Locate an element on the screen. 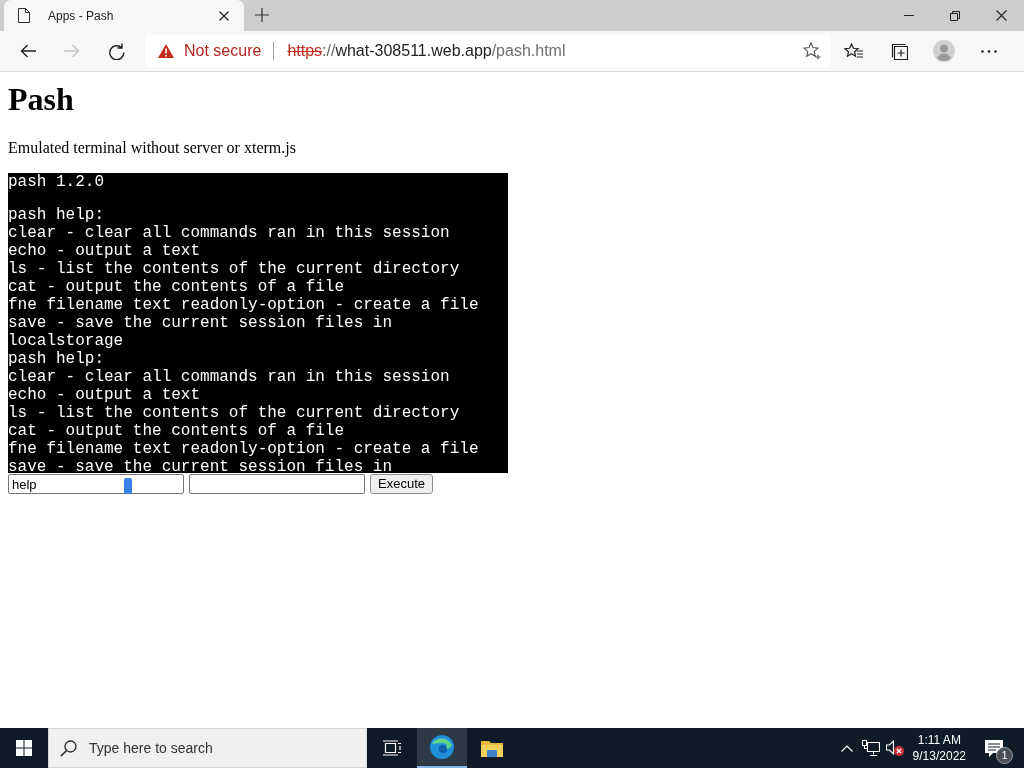  clock-time: 1:11 AM is located at coordinates (939, 740).